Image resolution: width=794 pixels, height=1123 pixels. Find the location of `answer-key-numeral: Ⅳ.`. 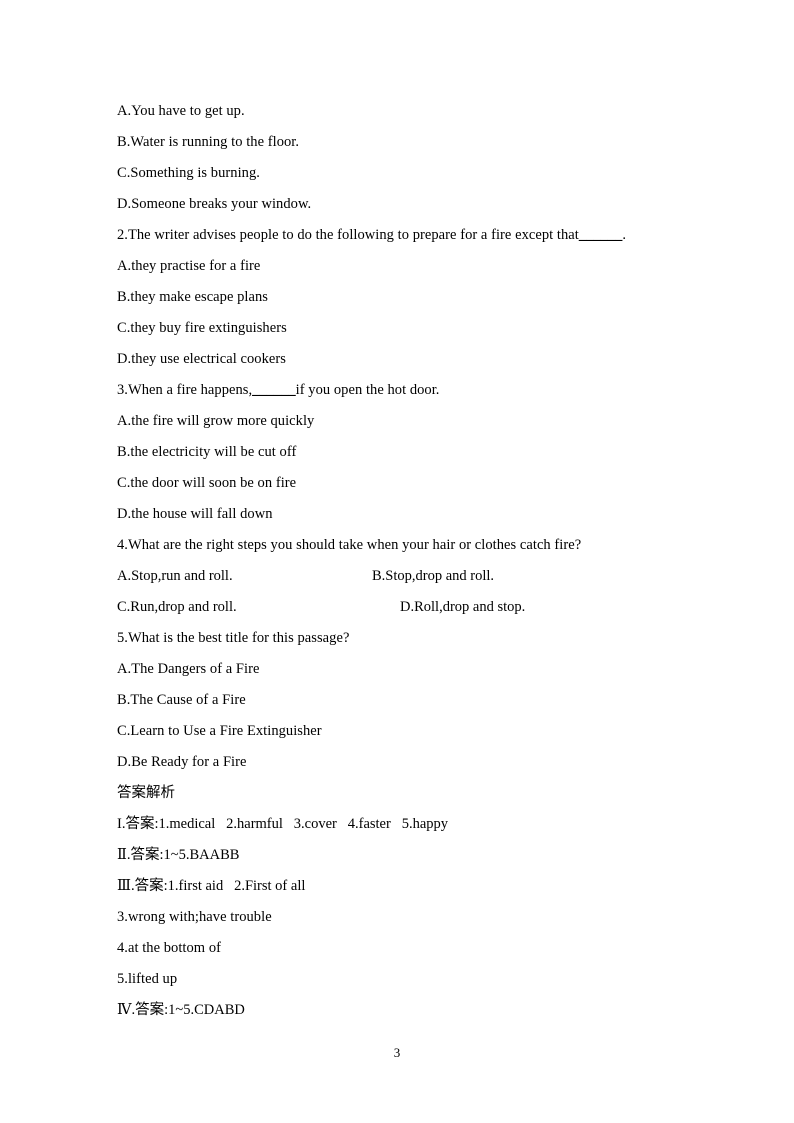

answer-key-numeral: Ⅳ. is located at coordinates (126, 1010).